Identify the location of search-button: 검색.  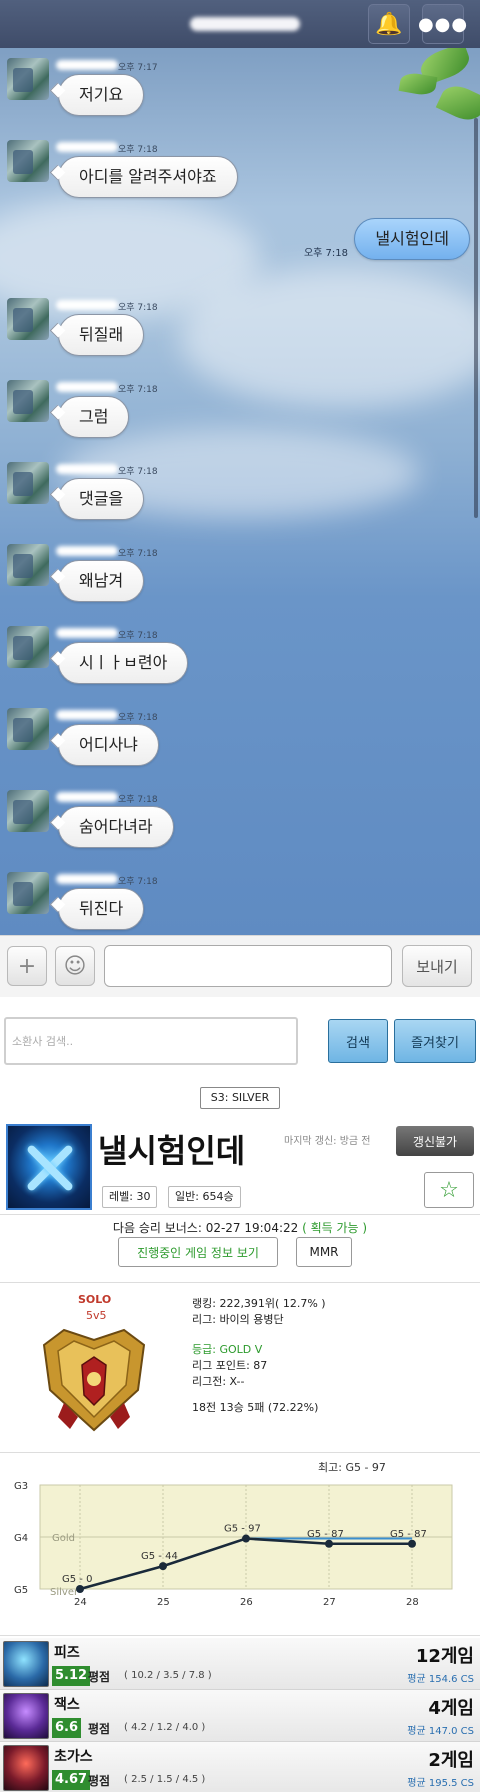
(358, 1041).